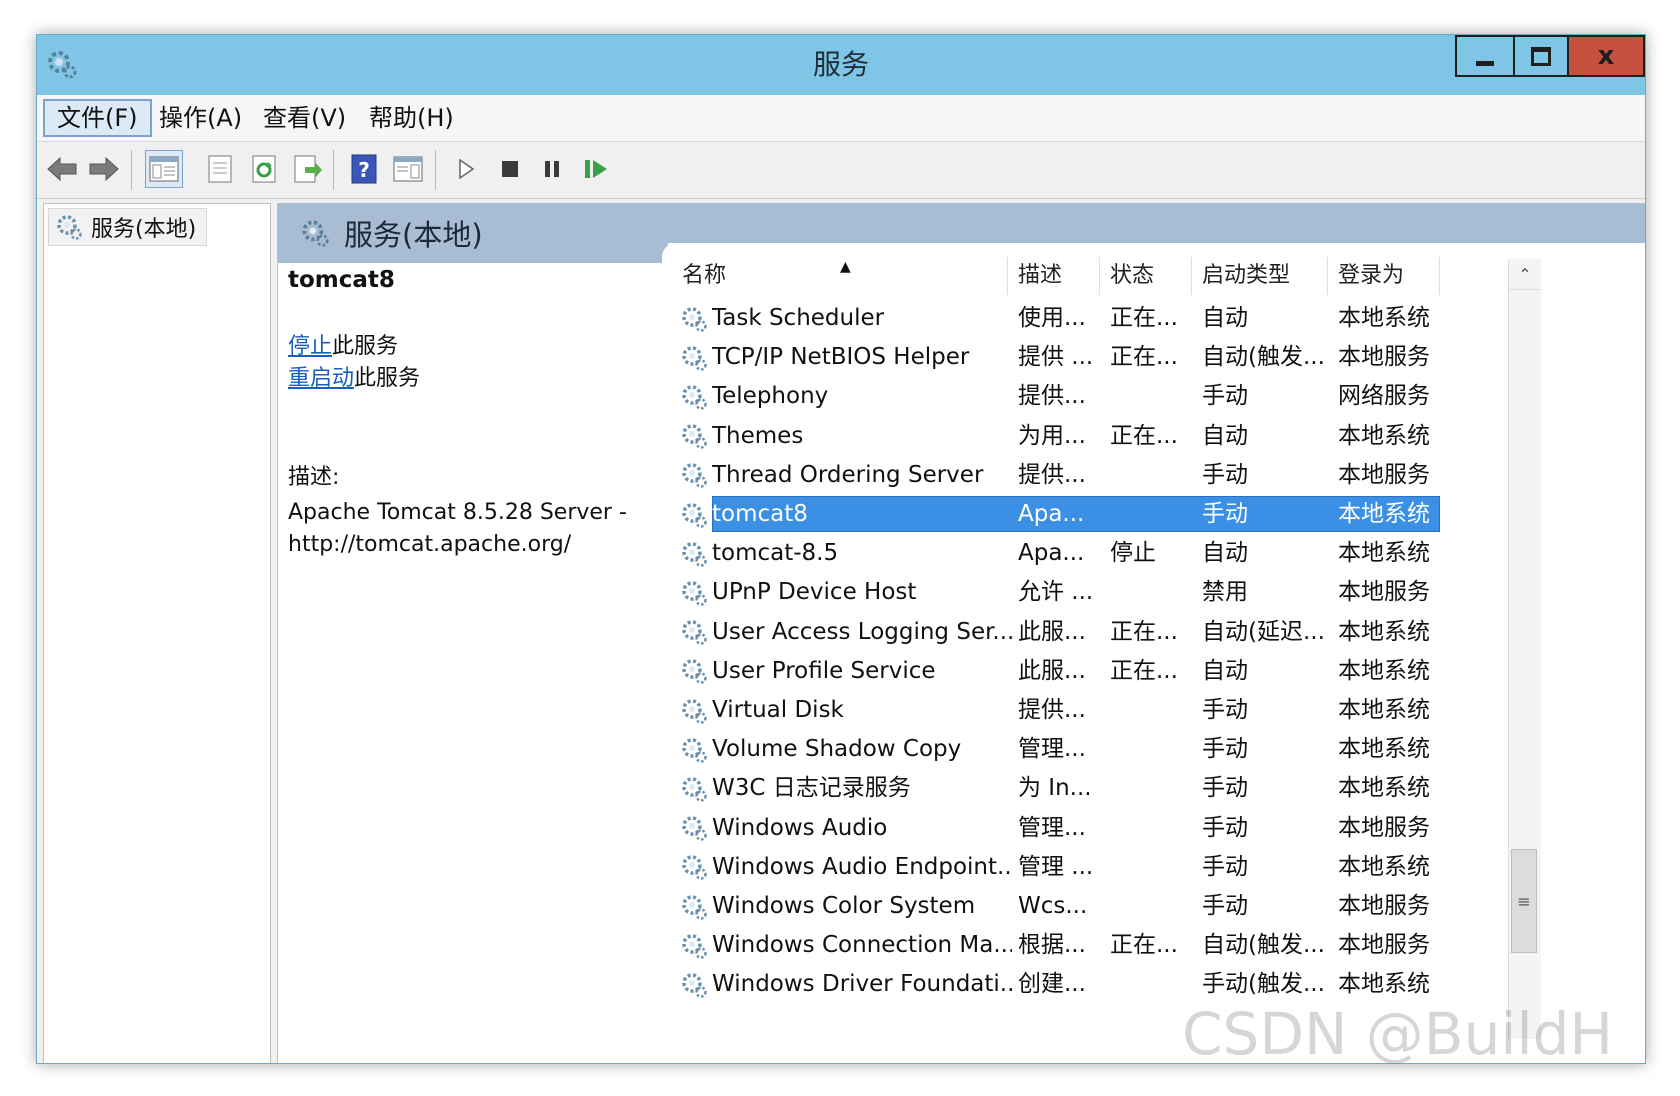 The width and height of the screenshot is (1680, 1096). I want to click on cell-name: W3C 日志记录服务, so click(811, 788).